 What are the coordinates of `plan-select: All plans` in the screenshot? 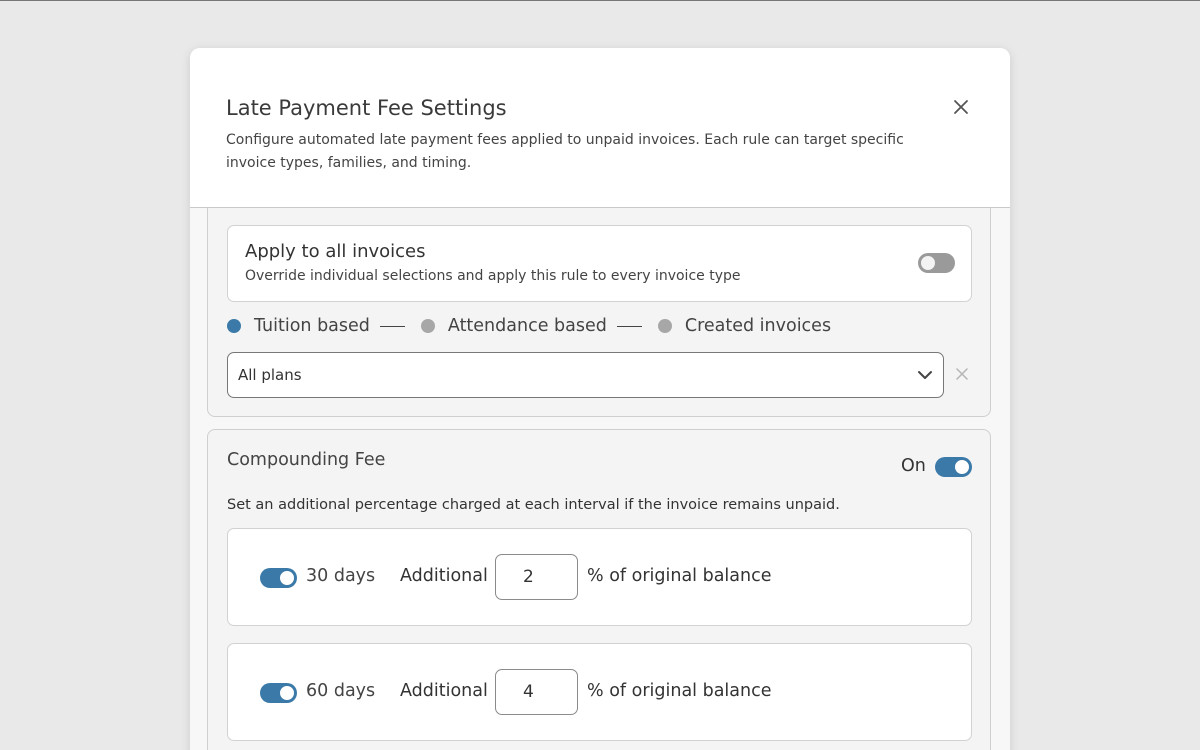 It's located at (585, 375).